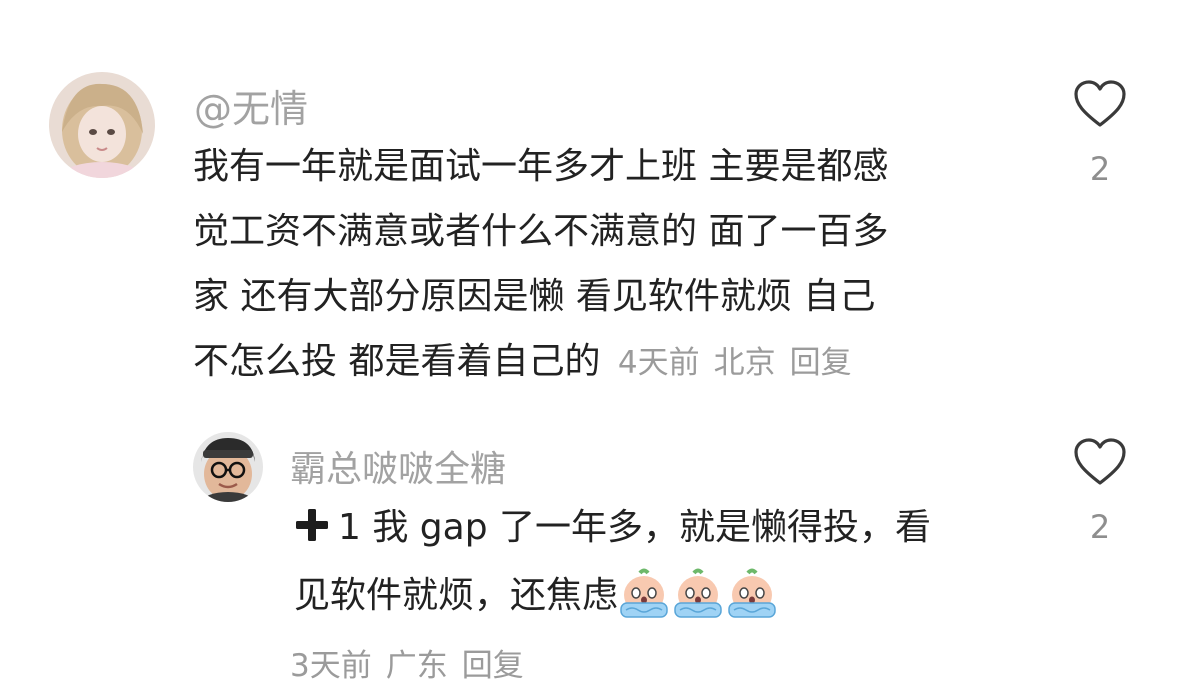 The width and height of the screenshot is (1179, 689). What do you see at coordinates (397, 361) in the screenshot?
I see `comment-text-line: 不怎么投 都是看着自己的` at bounding box center [397, 361].